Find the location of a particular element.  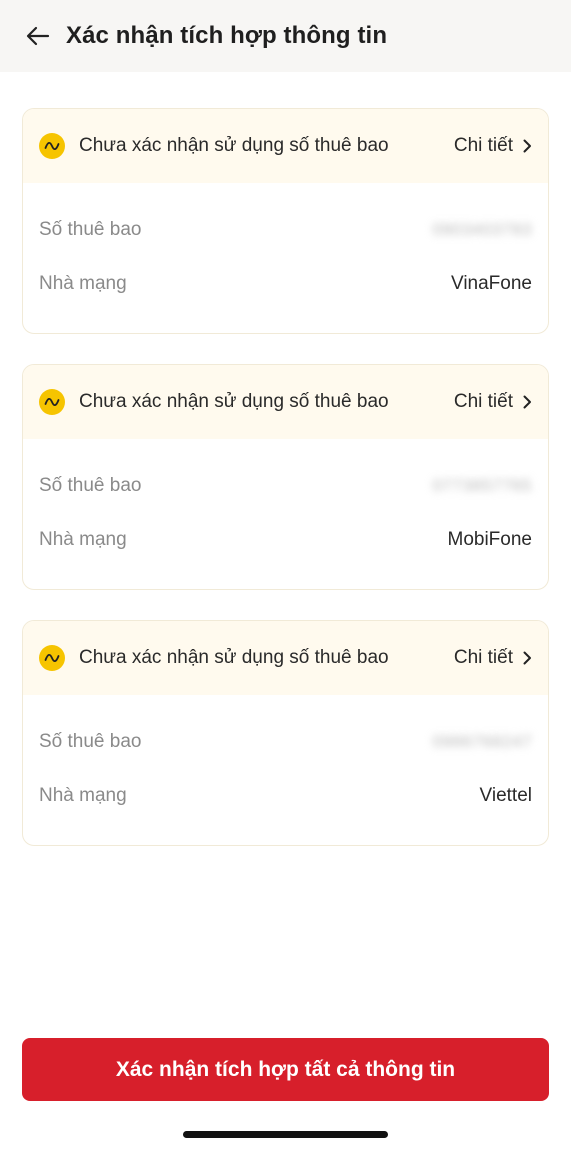

carrier-value: VinaFone is located at coordinates (491, 283).